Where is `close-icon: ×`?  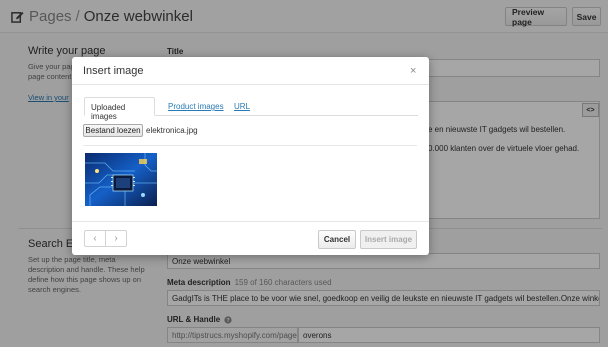
close-icon: × is located at coordinates (413, 71).